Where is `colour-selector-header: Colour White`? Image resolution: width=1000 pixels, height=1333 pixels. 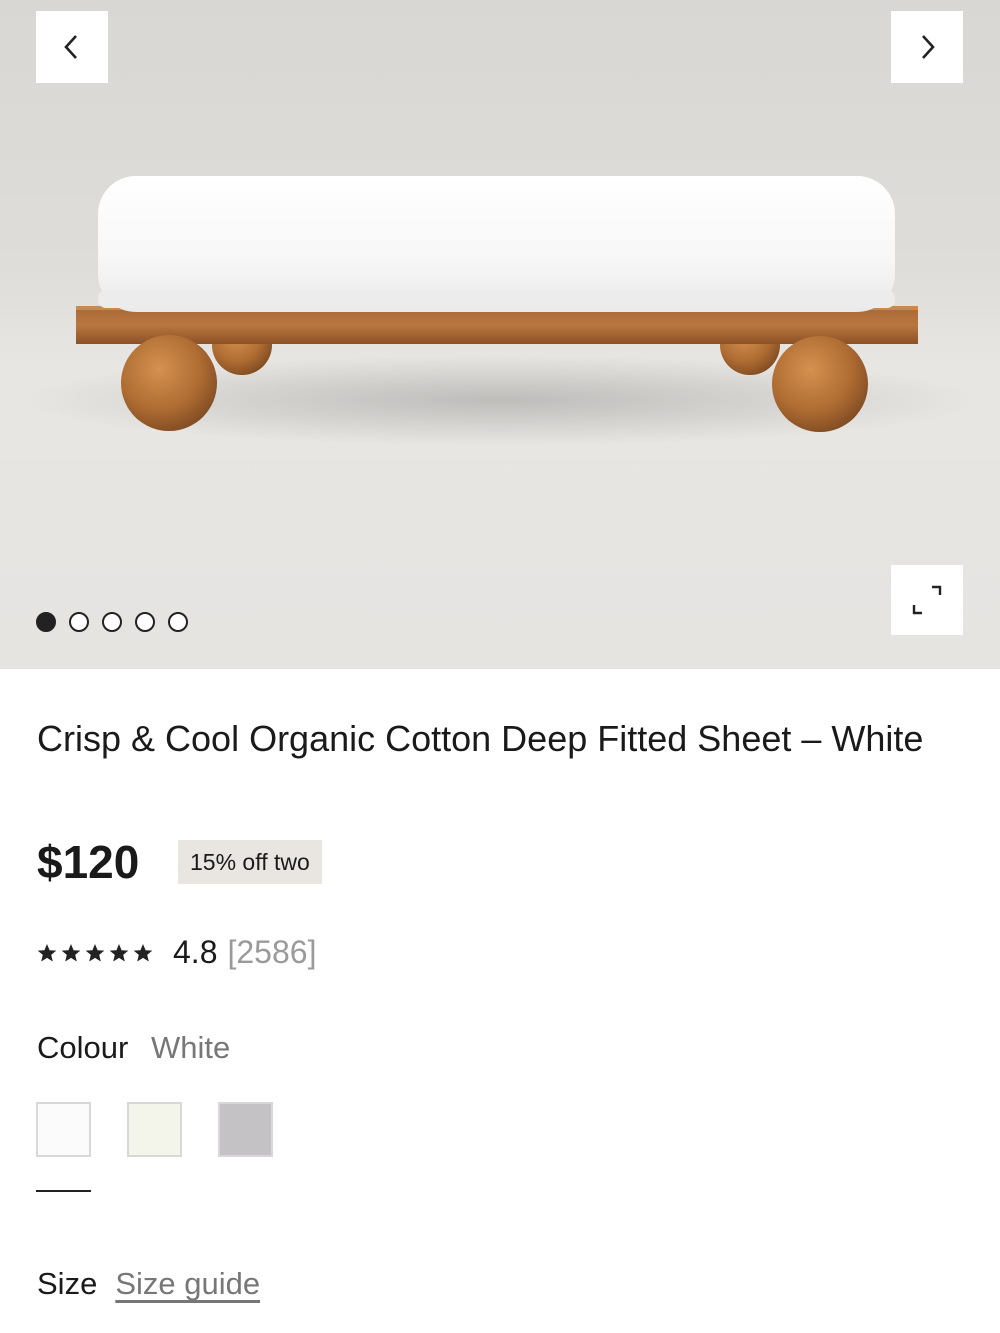
colour-selector-header: Colour White is located at coordinates (133, 1048).